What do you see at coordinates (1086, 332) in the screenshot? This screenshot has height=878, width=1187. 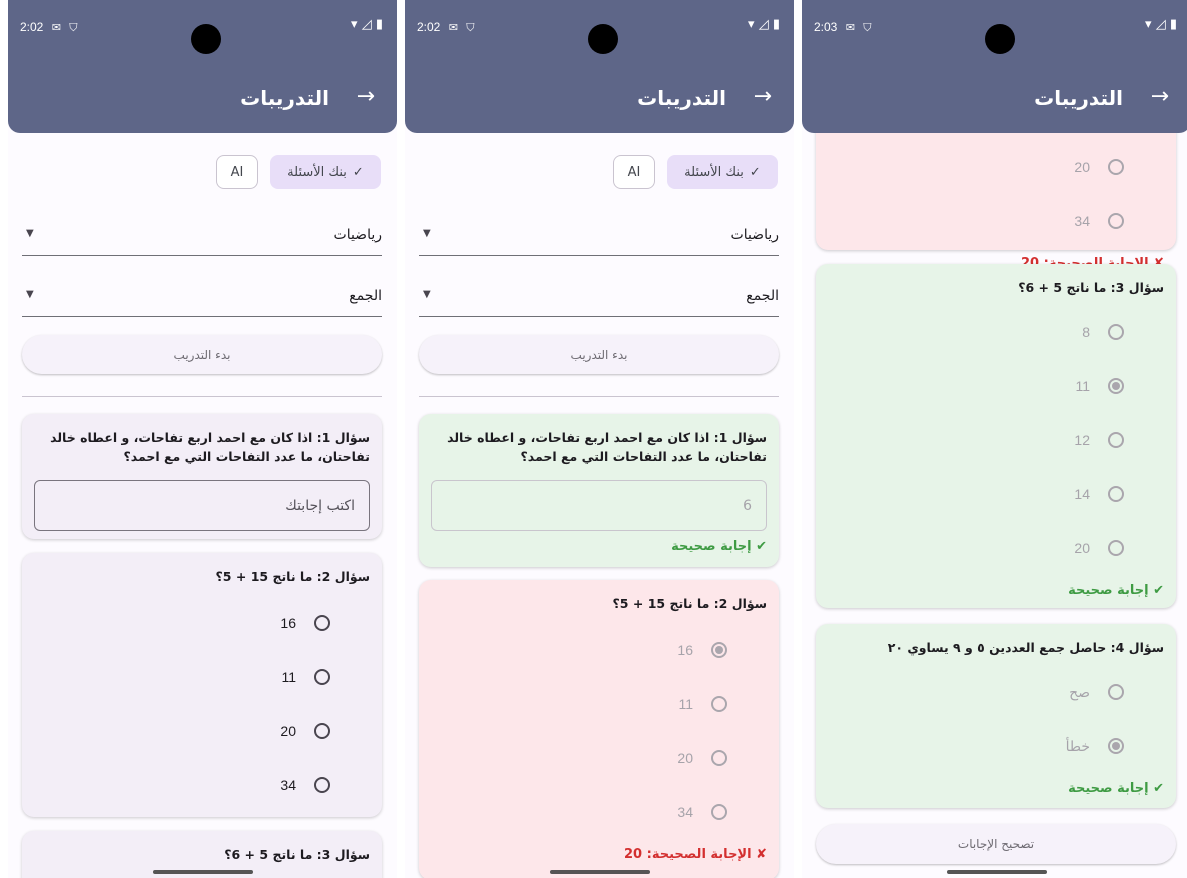 I see `option-label: 8` at bounding box center [1086, 332].